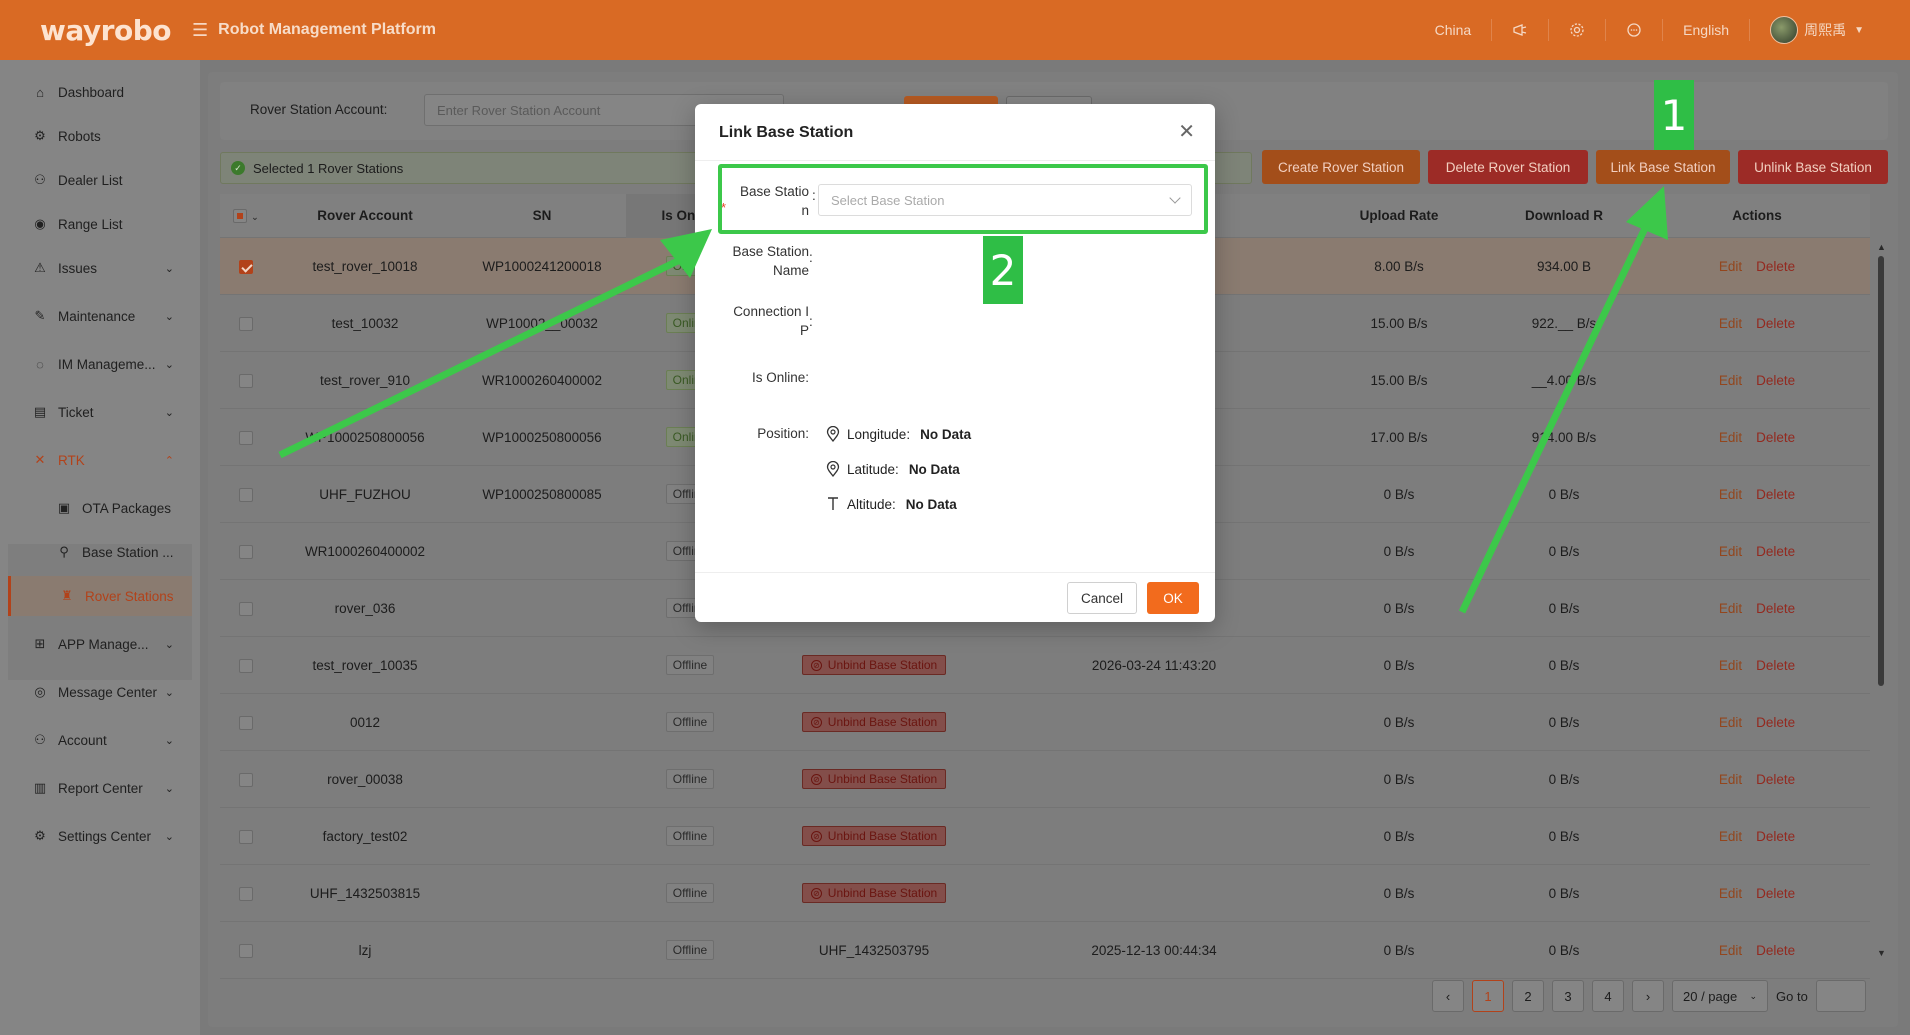 This screenshot has width=1910, height=1035. Describe the element at coordinates (100, 692) in the screenshot. I see `sidebar-item-message-center: ◎ Message Center ⌄` at that location.